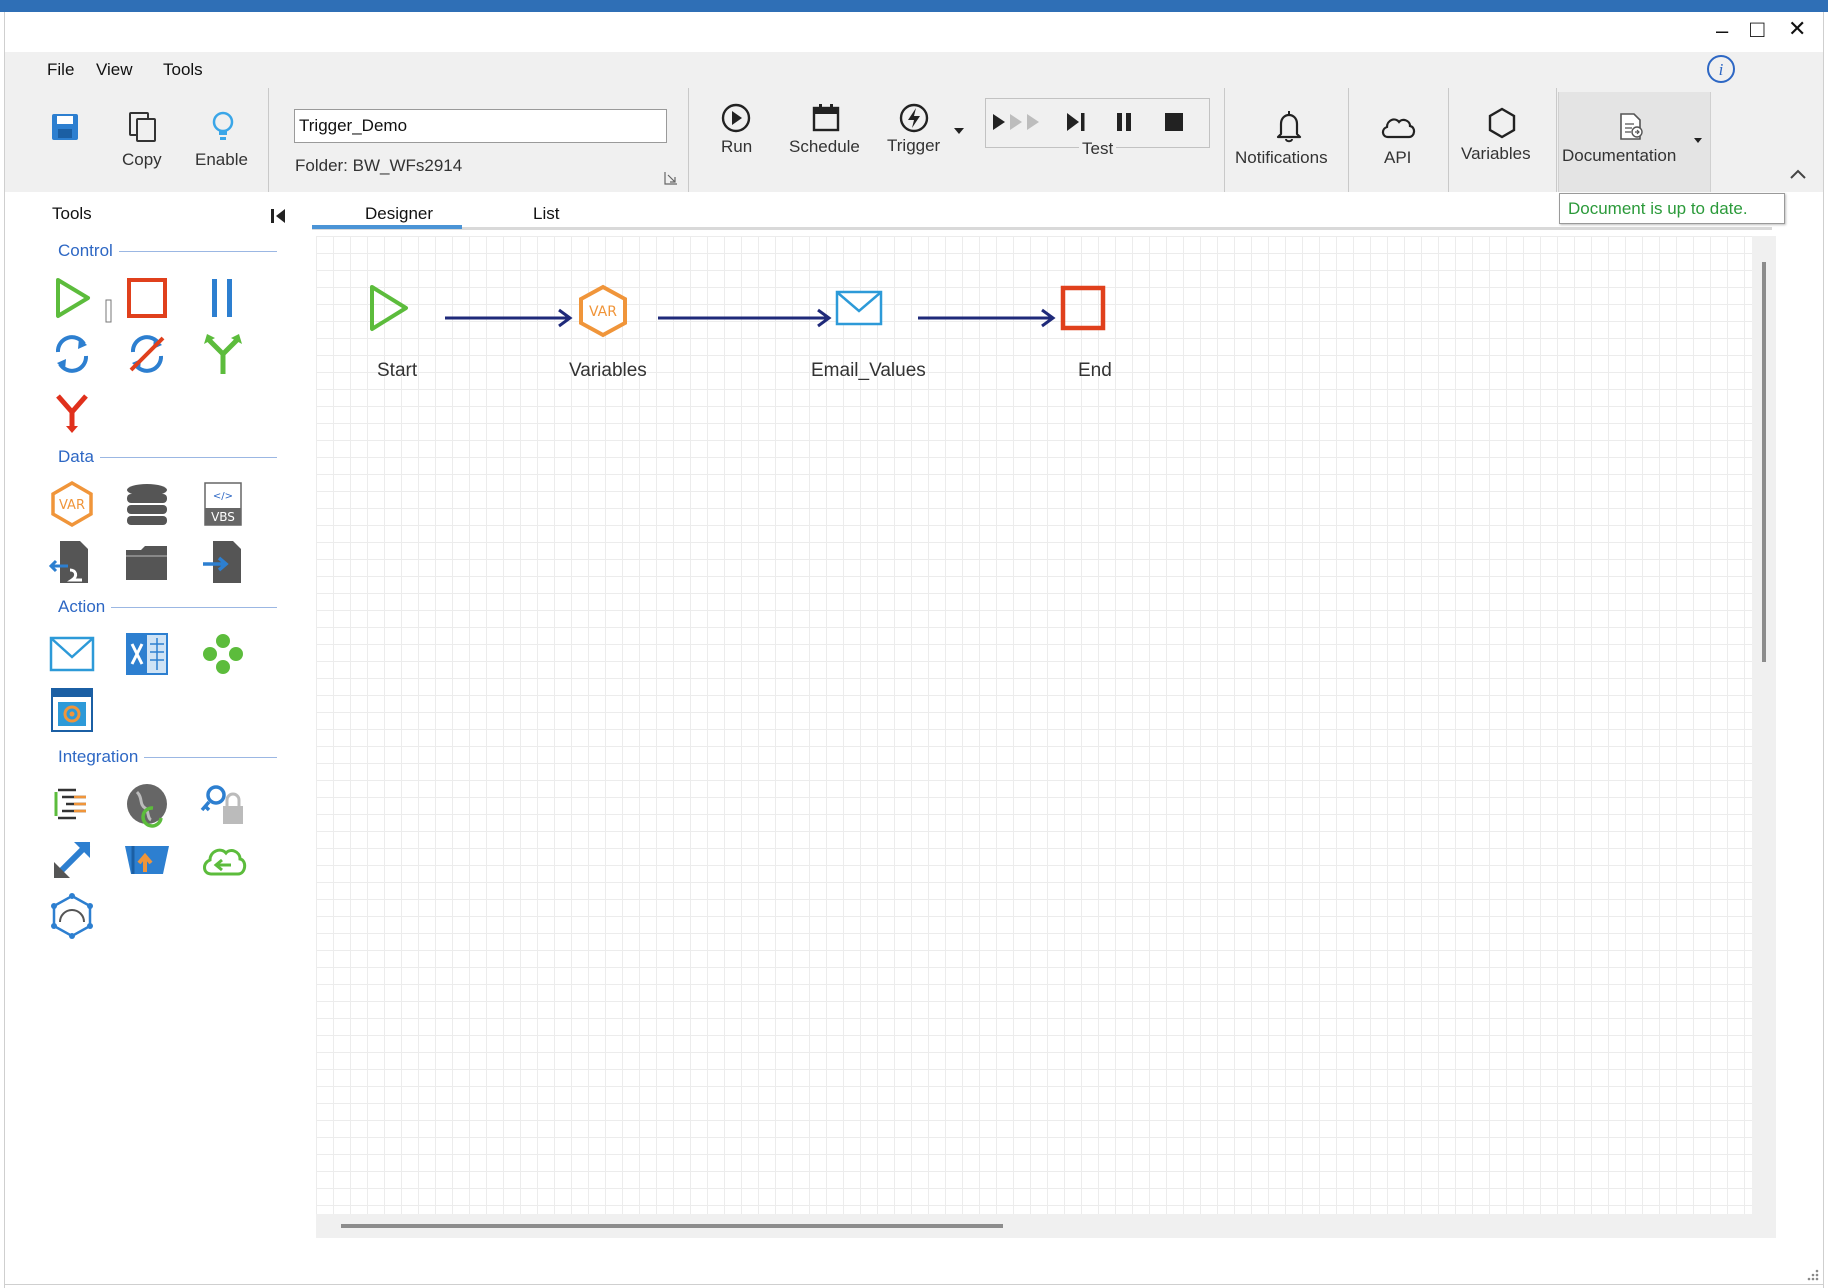  Describe the element at coordinates (147, 298) in the screenshot. I see `end-tool-icon` at that location.